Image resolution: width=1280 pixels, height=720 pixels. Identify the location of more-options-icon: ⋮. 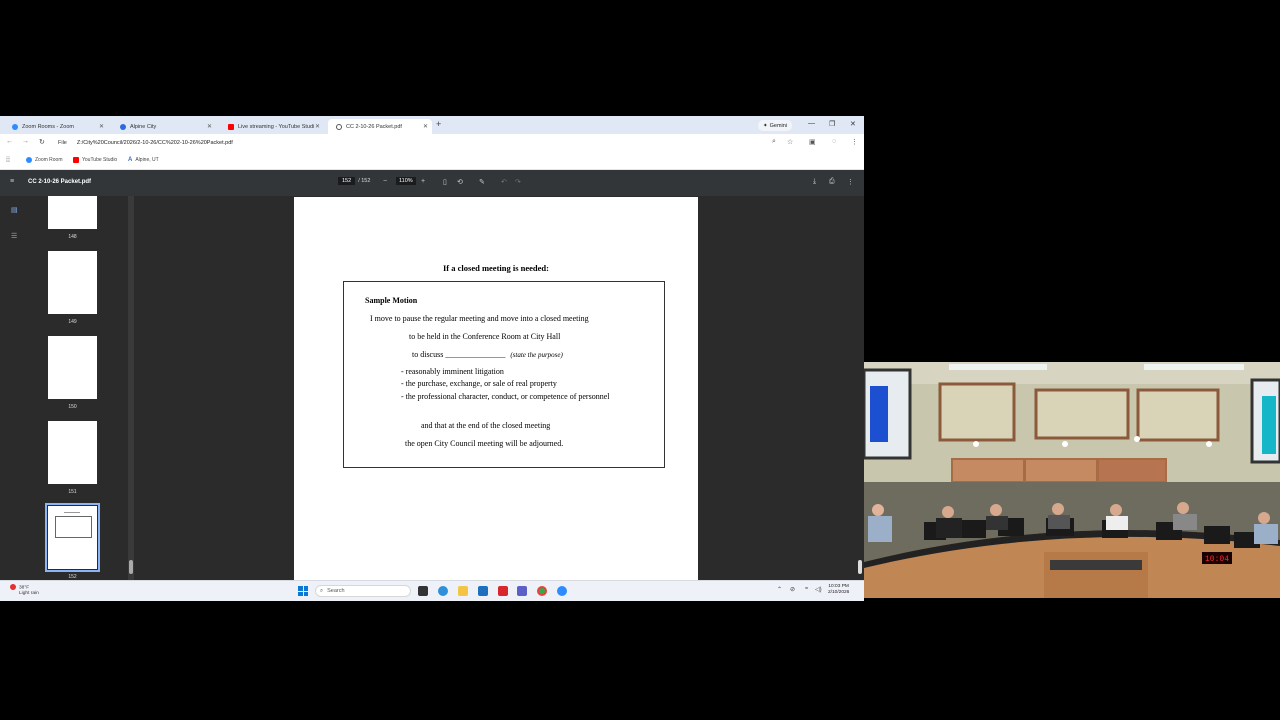
(850, 182).